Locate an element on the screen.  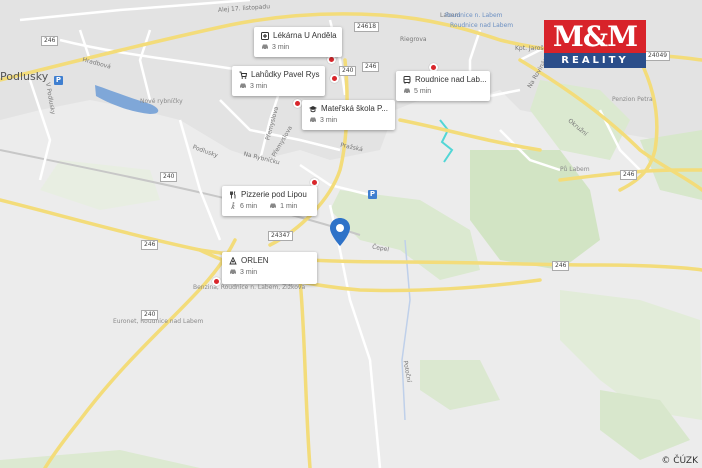
street-label: Riegrova is located at coordinates (413, 39).